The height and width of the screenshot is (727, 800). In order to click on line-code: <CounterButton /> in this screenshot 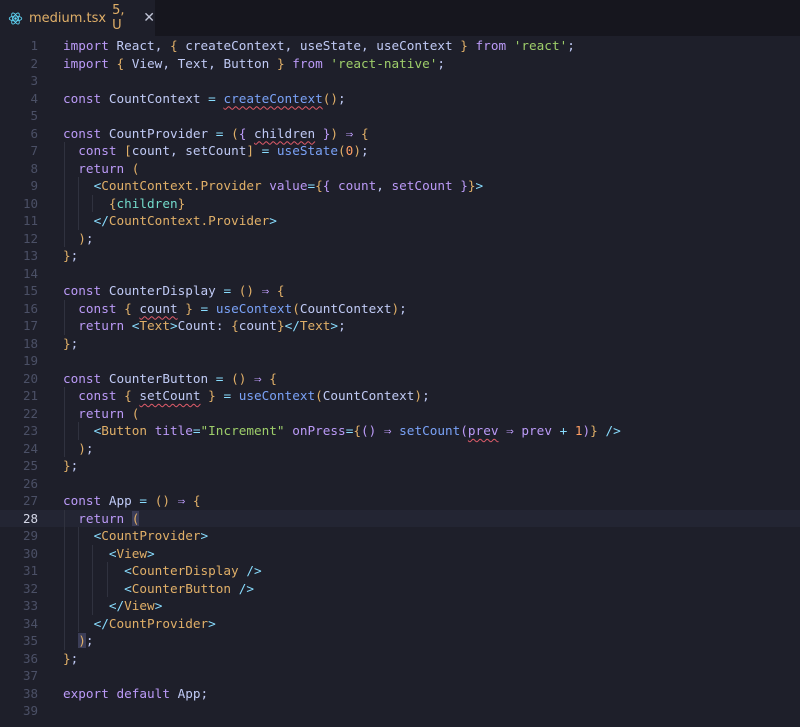, I will do `click(189, 588)`.